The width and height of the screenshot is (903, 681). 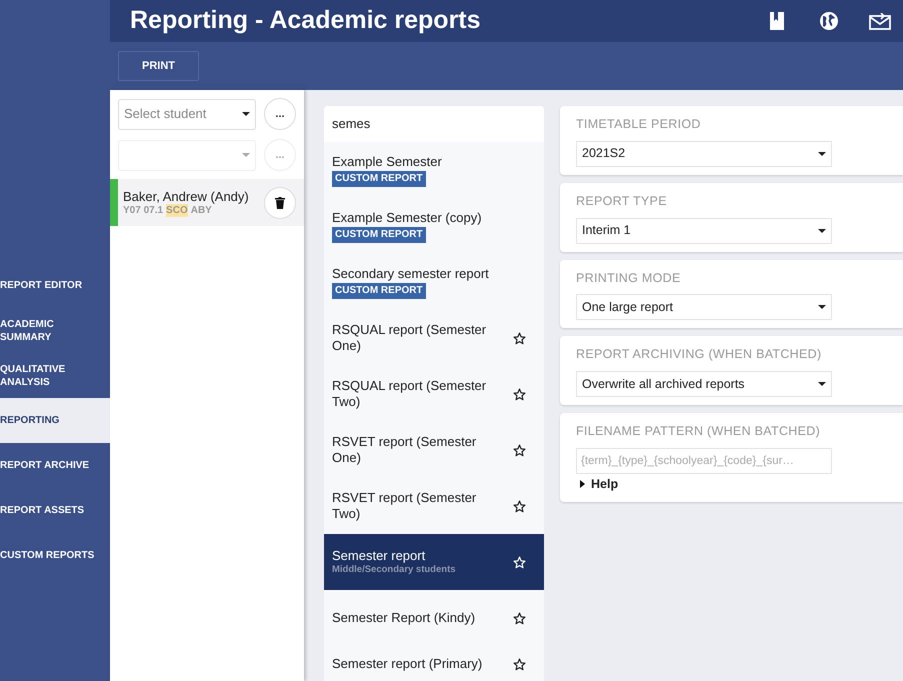 What do you see at coordinates (880, 21) in the screenshot?
I see `mail-icon` at bounding box center [880, 21].